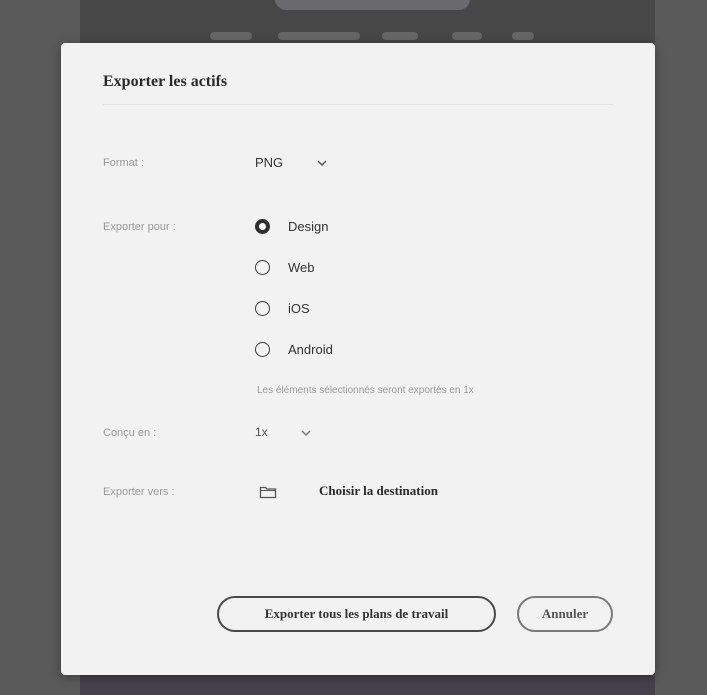  What do you see at coordinates (261, 432) in the screenshot?
I see `designed-in-value: 1x` at bounding box center [261, 432].